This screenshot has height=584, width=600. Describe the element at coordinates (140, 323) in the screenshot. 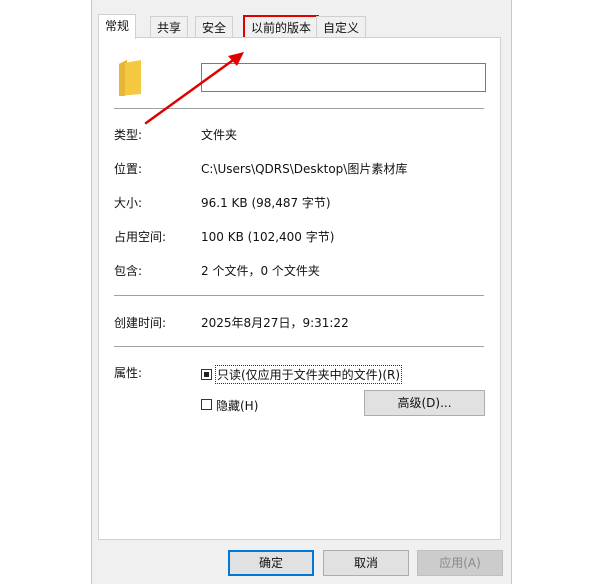

I see `created-label: 创建时间:` at that location.